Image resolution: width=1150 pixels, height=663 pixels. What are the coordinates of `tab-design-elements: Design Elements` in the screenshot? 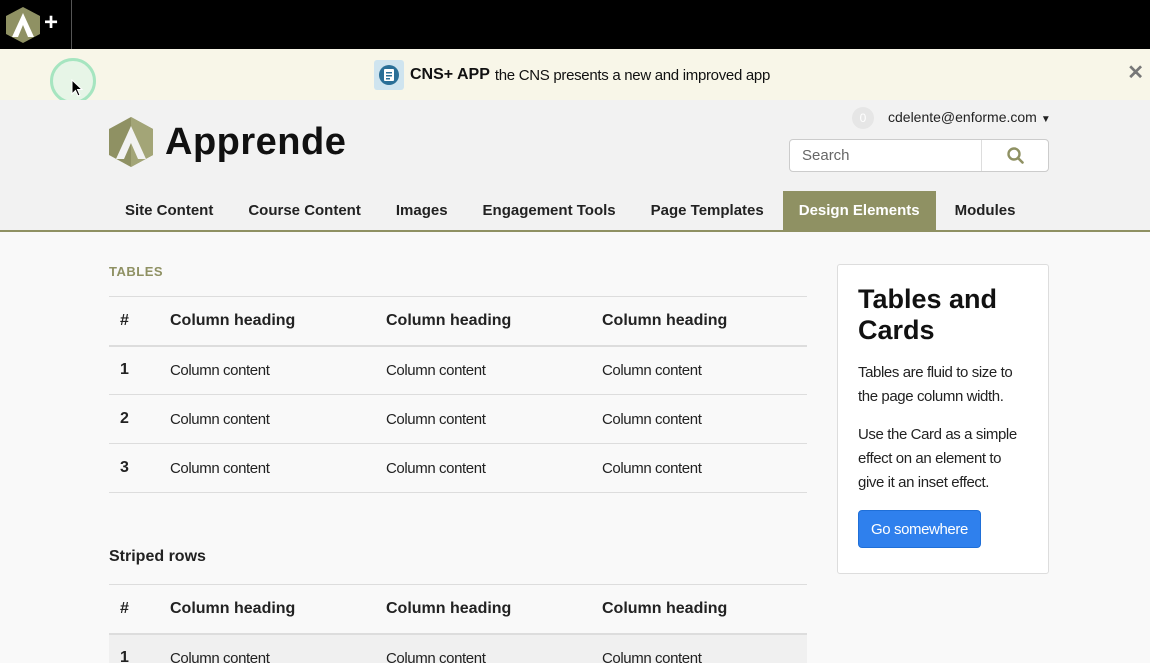 It's located at (859, 211).